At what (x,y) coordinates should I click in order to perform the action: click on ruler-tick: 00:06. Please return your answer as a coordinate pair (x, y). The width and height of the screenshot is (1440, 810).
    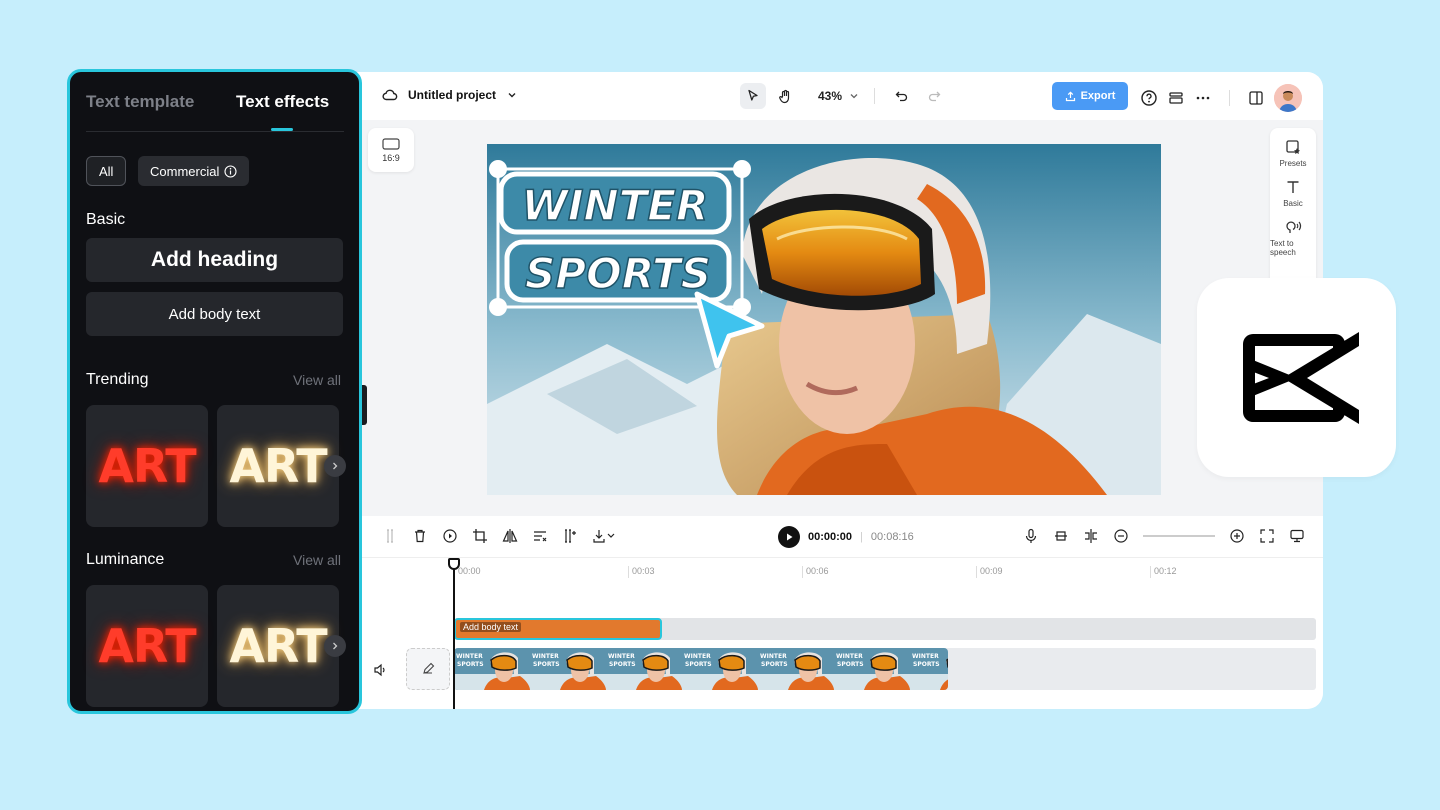
    Looking at the image, I should click on (815, 572).